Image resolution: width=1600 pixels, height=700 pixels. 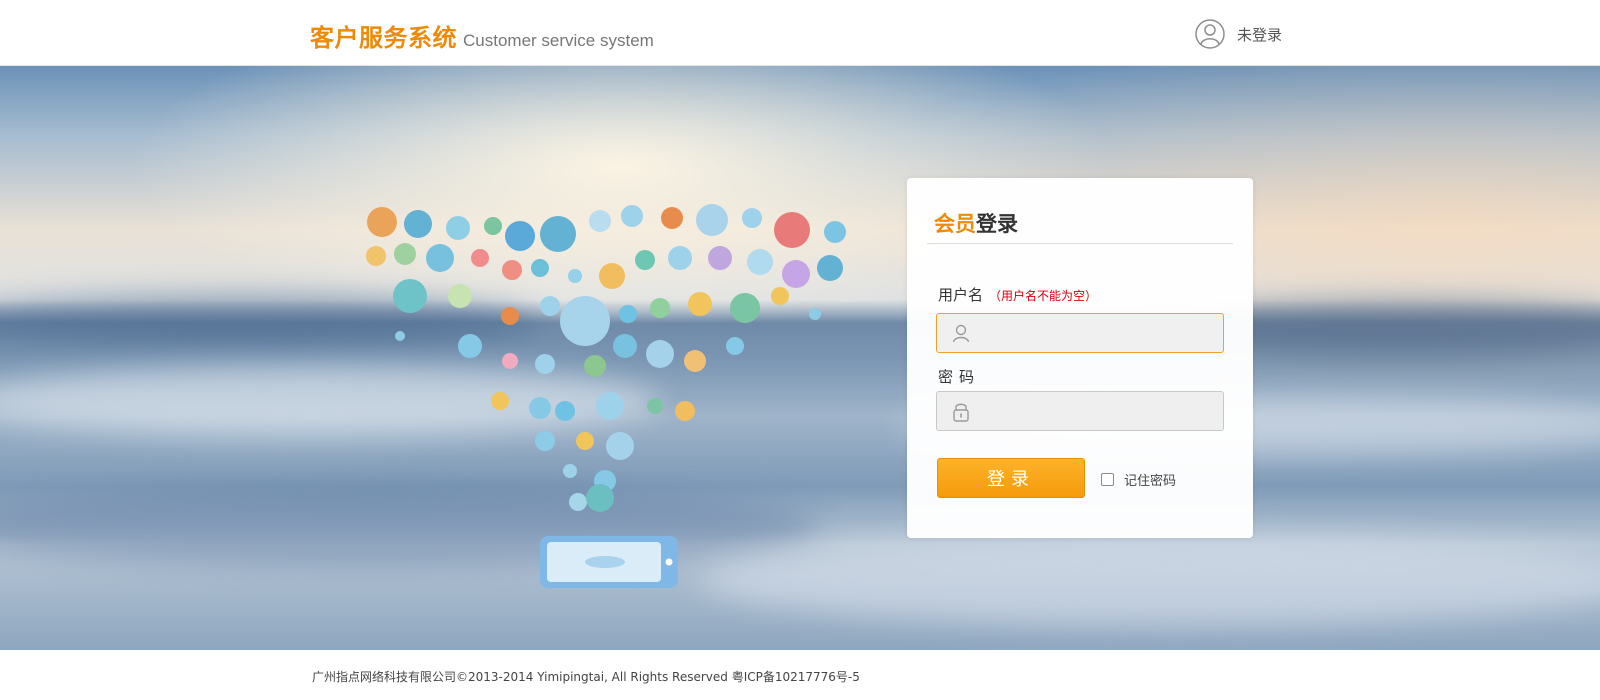 I want to click on top-header: 客户服务系统 Customer service system 未登录, so click(x=800, y=33).